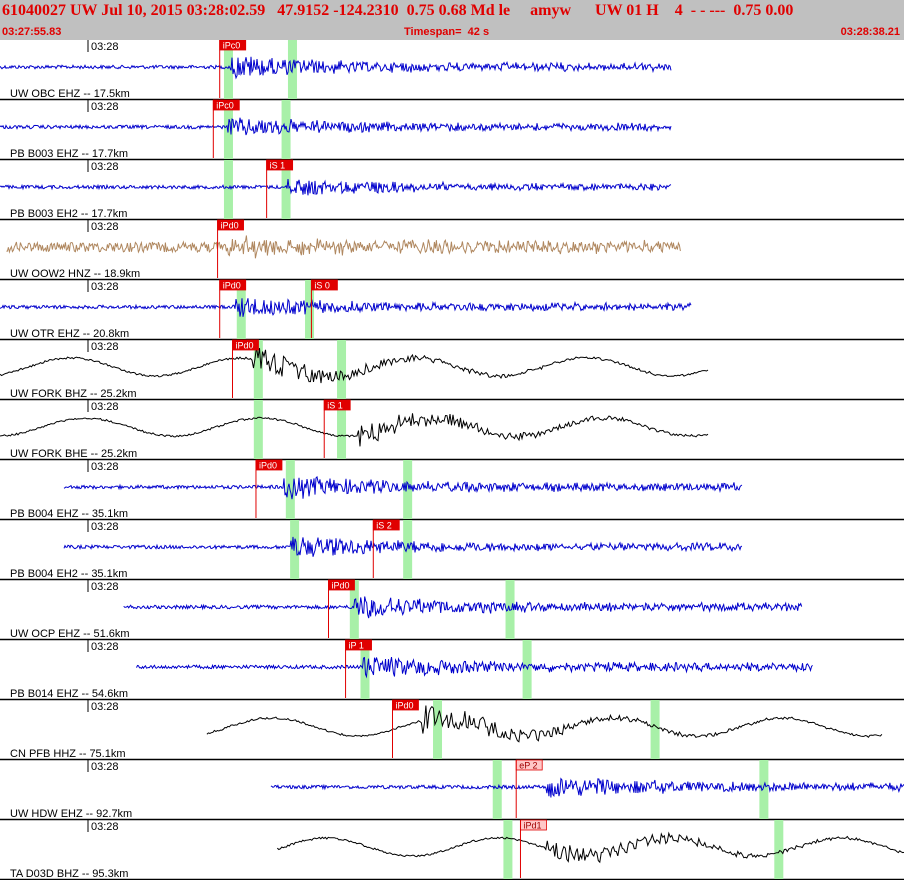  I want to click on channel-panel: 03:28 iPd0 iS 0 UW OTR EHZ -- 20.8km, so click(452, 310).